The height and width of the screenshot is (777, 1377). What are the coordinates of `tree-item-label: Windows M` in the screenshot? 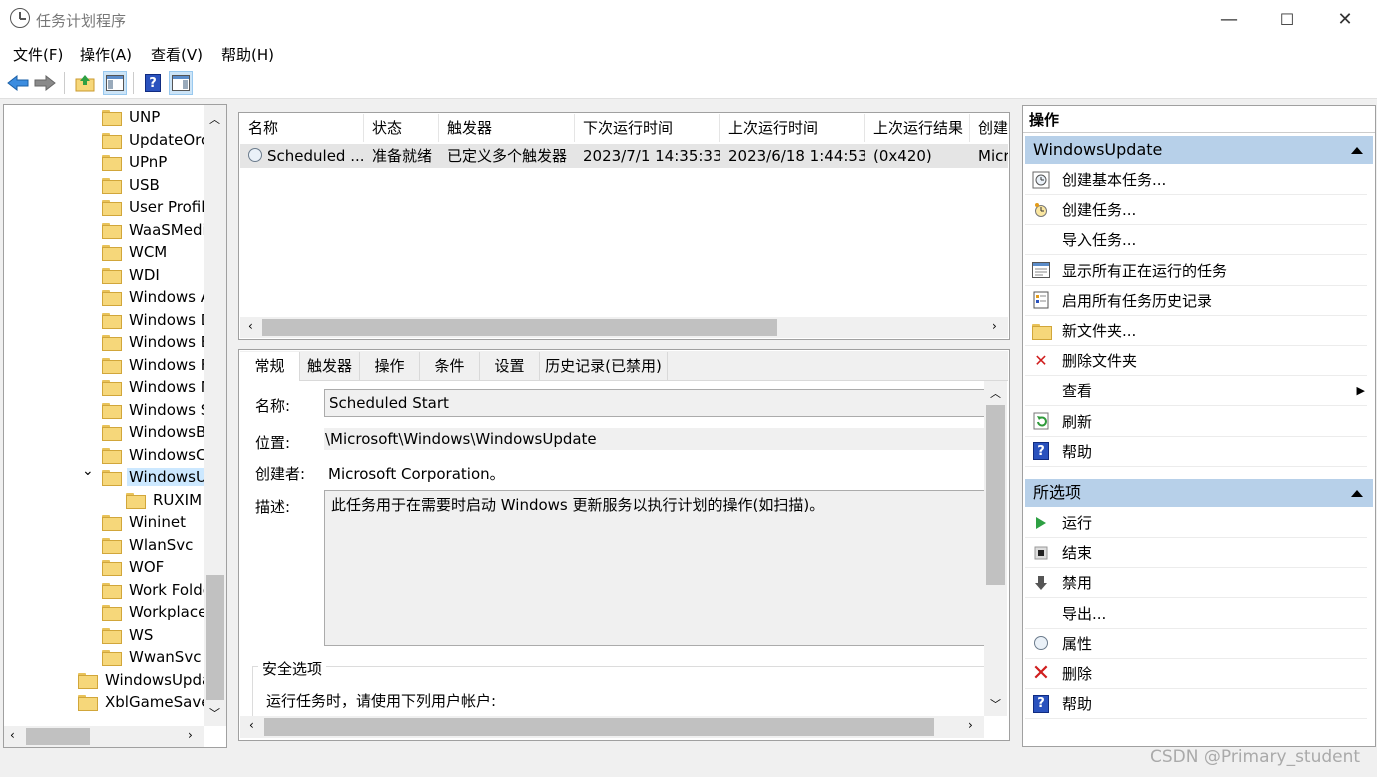 It's located at (166, 387).